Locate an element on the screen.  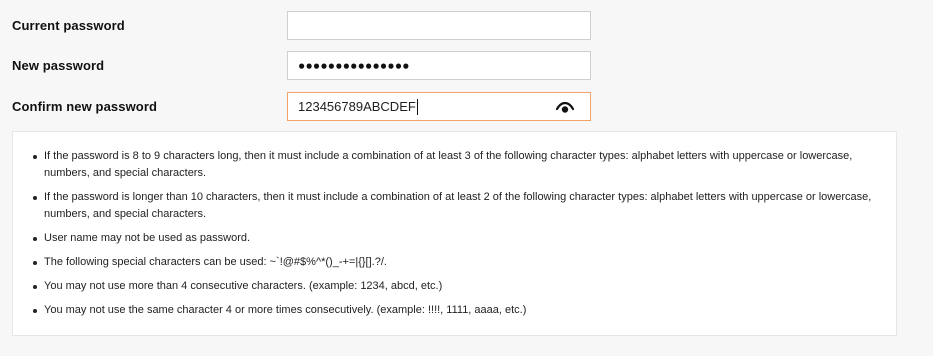
new-password-row: New password ●●●●●●●●●●●●●●● is located at coordinates (466, 66).